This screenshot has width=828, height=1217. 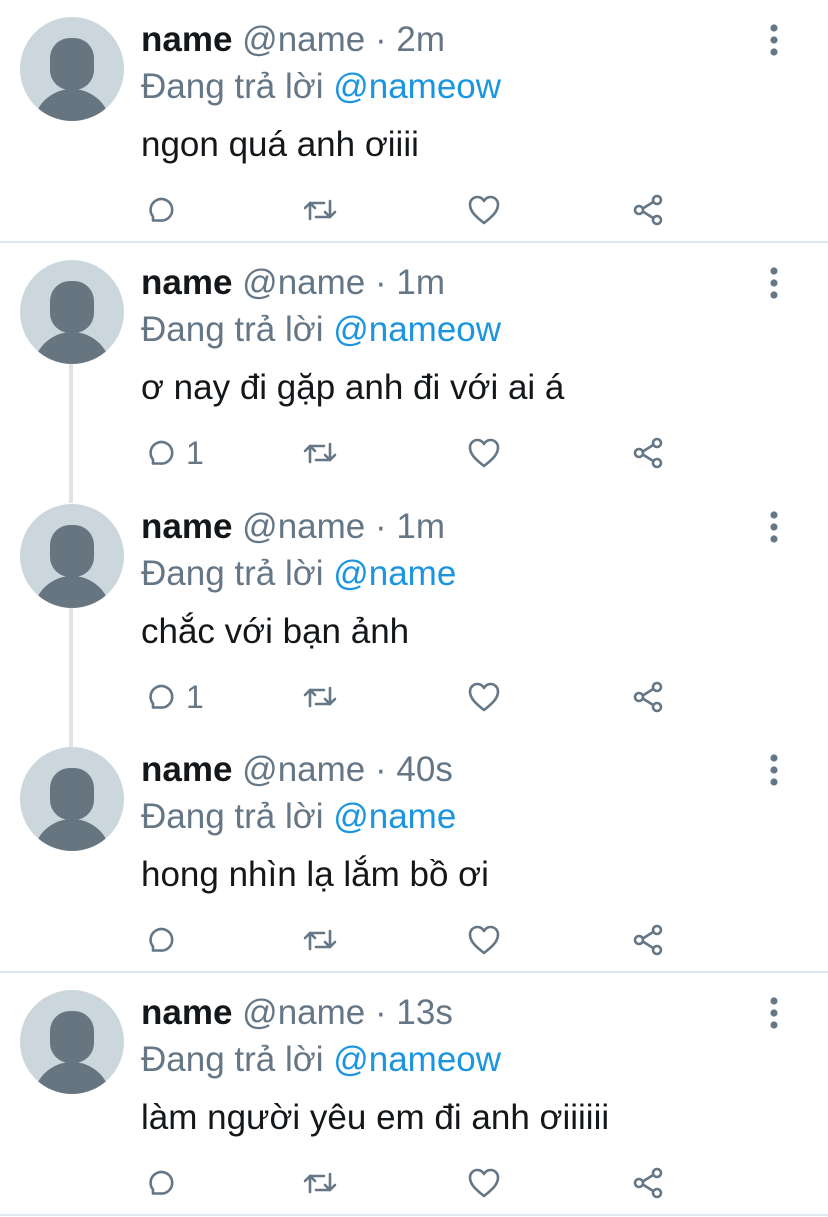 I want to click on timestamp: 40s, so click(x=424, y=769).